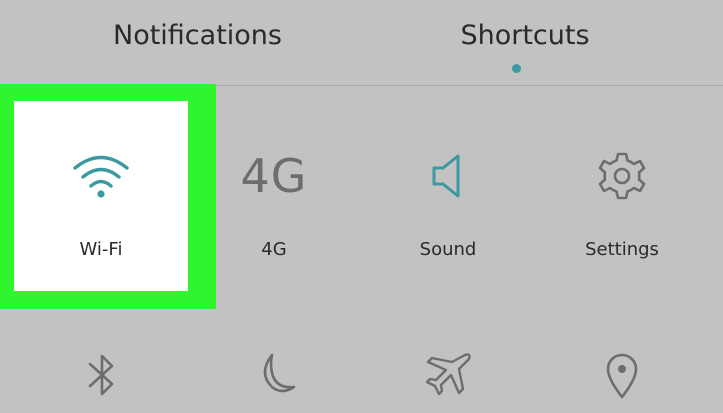 This screenshot has height=413, width=723. I want to click on tab-shortcuts: Shortcuts, so click(525, 40).